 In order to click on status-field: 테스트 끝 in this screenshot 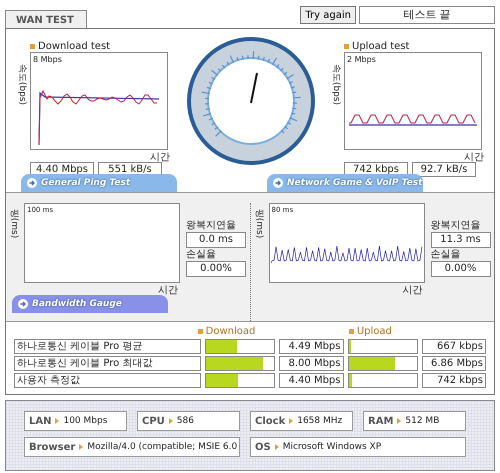, I will do `click(427, 15)`.